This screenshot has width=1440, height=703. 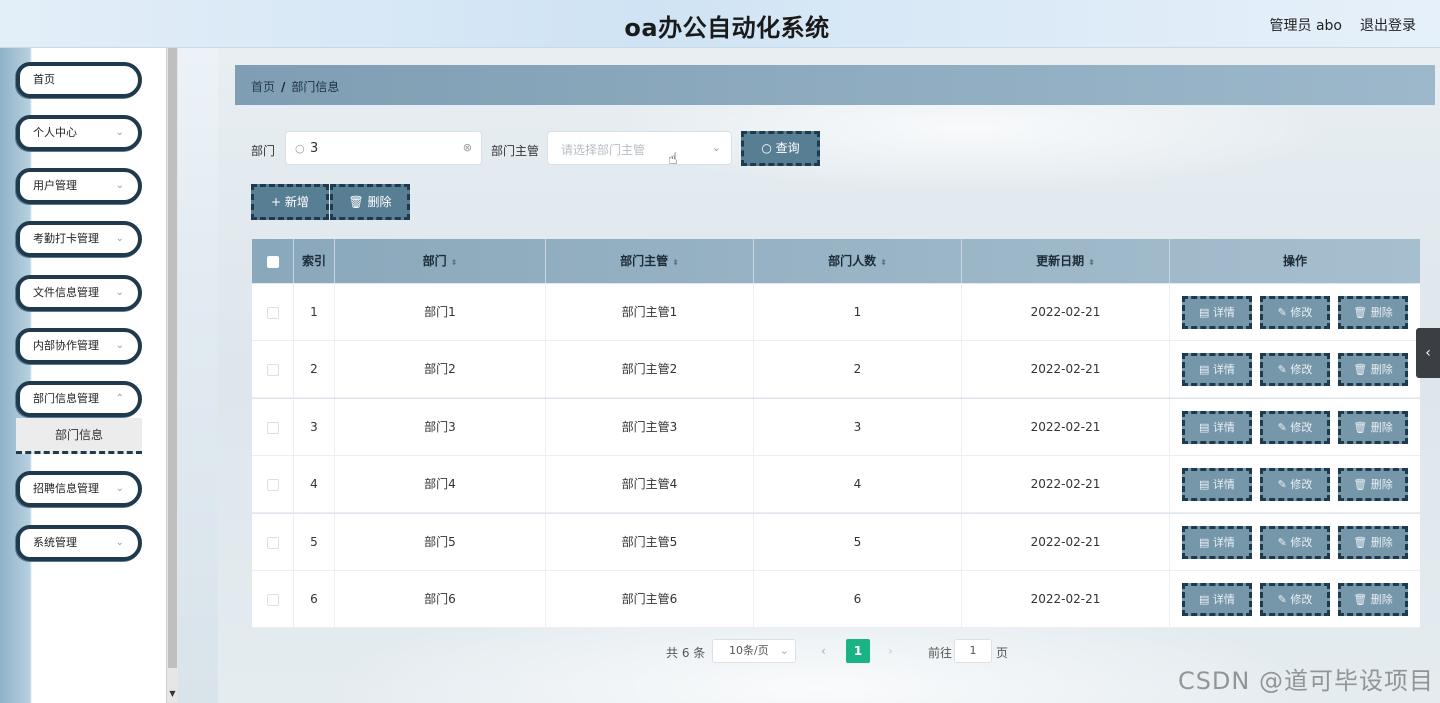 I want to click on col-count: 部门人数 ⬍, so click(x=858, y=261).